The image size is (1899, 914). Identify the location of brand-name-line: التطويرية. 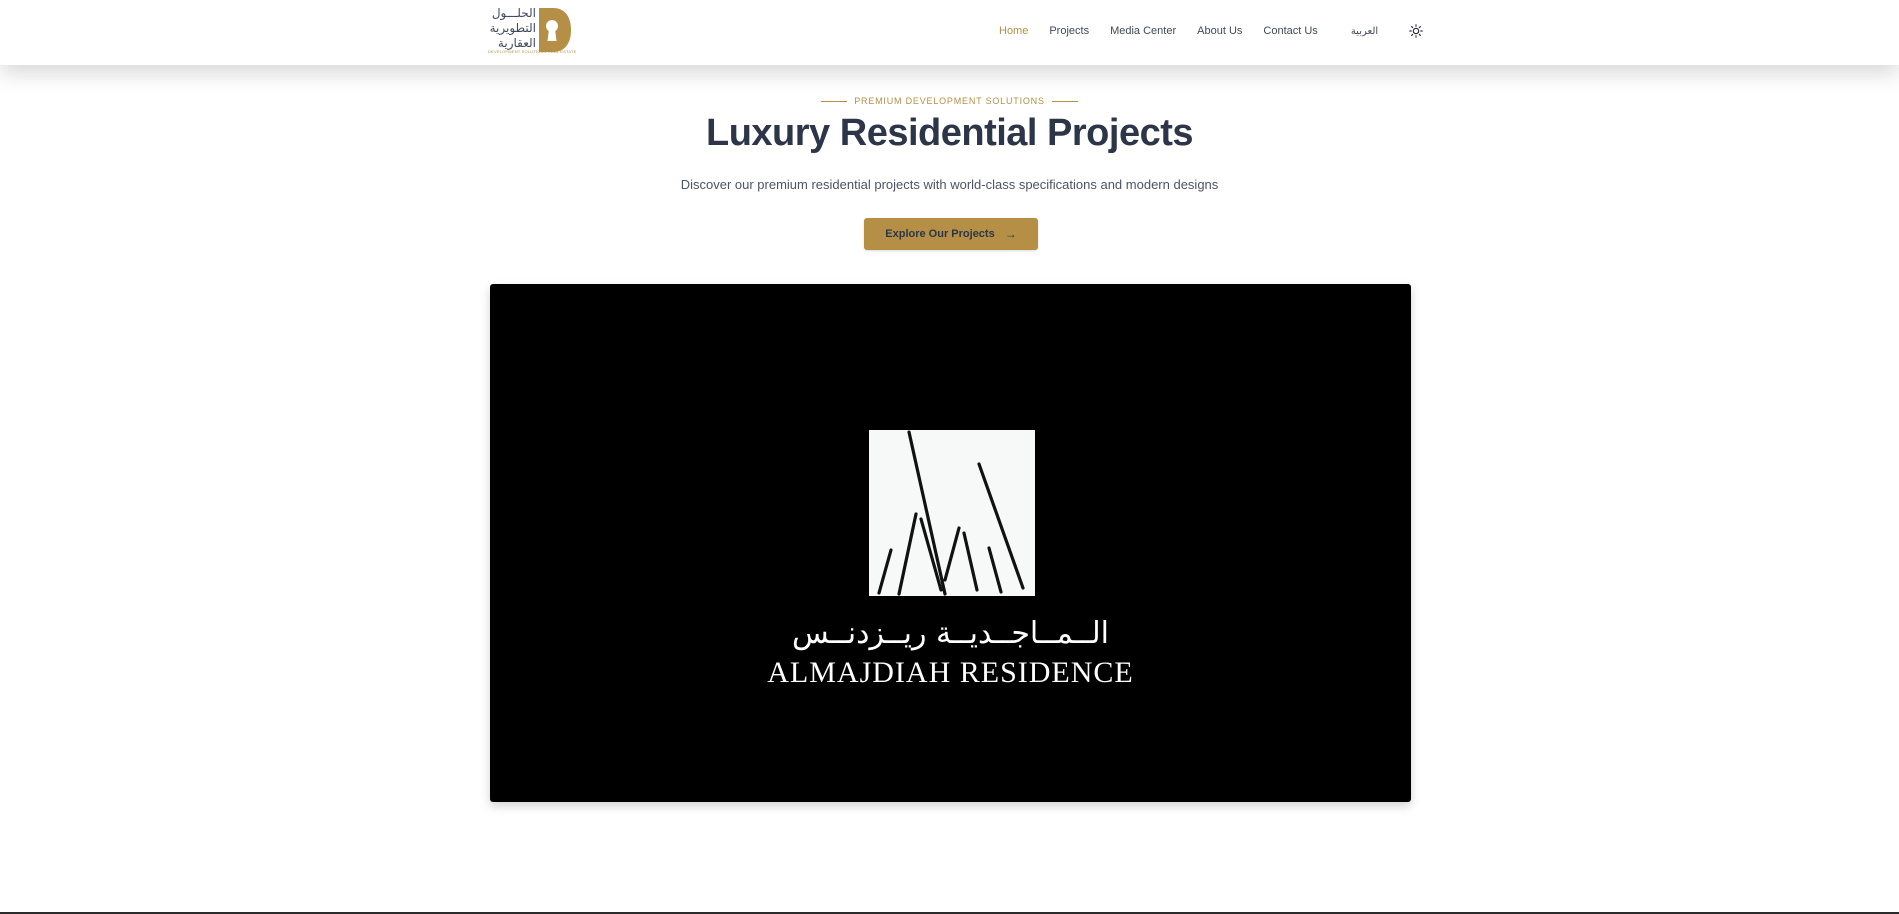
(512, 28).